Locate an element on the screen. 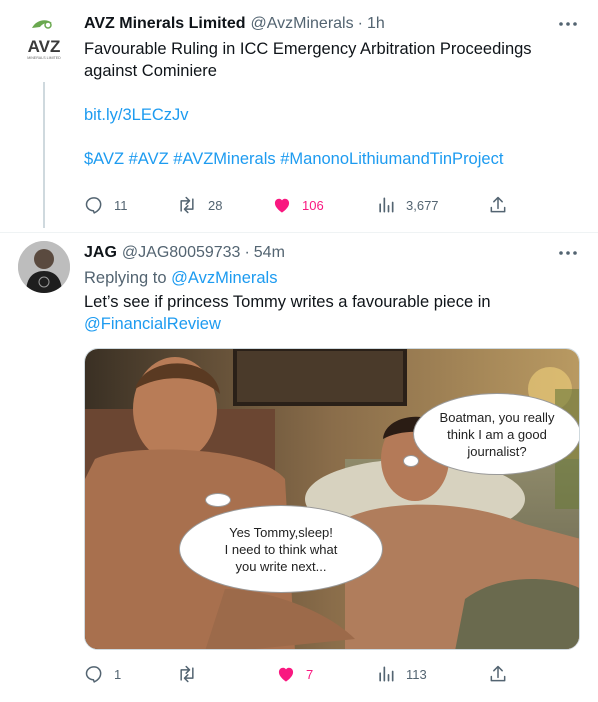  avz-logo-icon: AVZ MINERALS LIMITED is located at coordinates (44, 40).